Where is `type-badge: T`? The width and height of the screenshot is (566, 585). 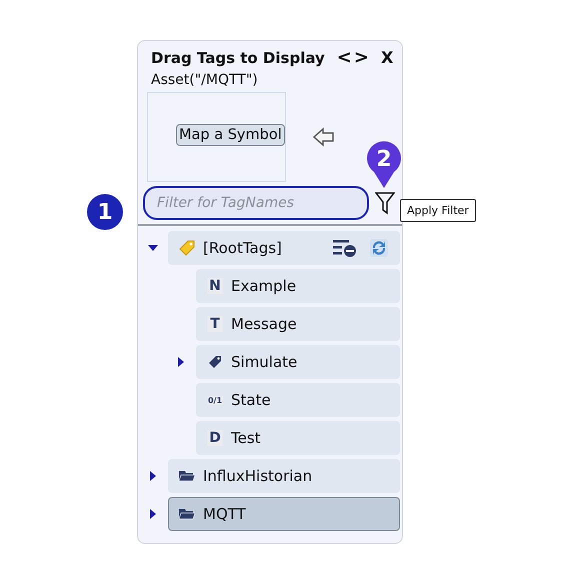 type-badge: T is located at coordinates (215, 324).